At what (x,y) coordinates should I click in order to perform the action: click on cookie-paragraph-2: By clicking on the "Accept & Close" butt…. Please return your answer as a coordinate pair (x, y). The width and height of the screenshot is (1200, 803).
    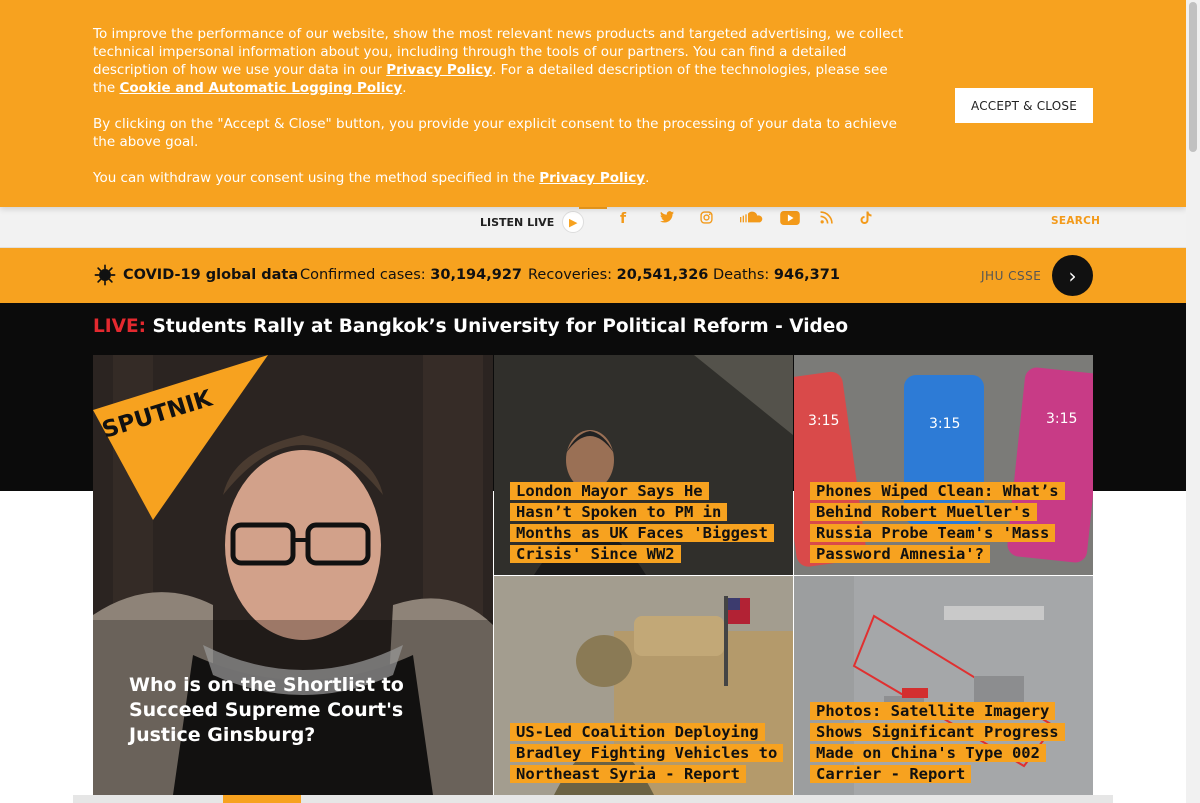
    Looking at the image, I should click on (495, 133).